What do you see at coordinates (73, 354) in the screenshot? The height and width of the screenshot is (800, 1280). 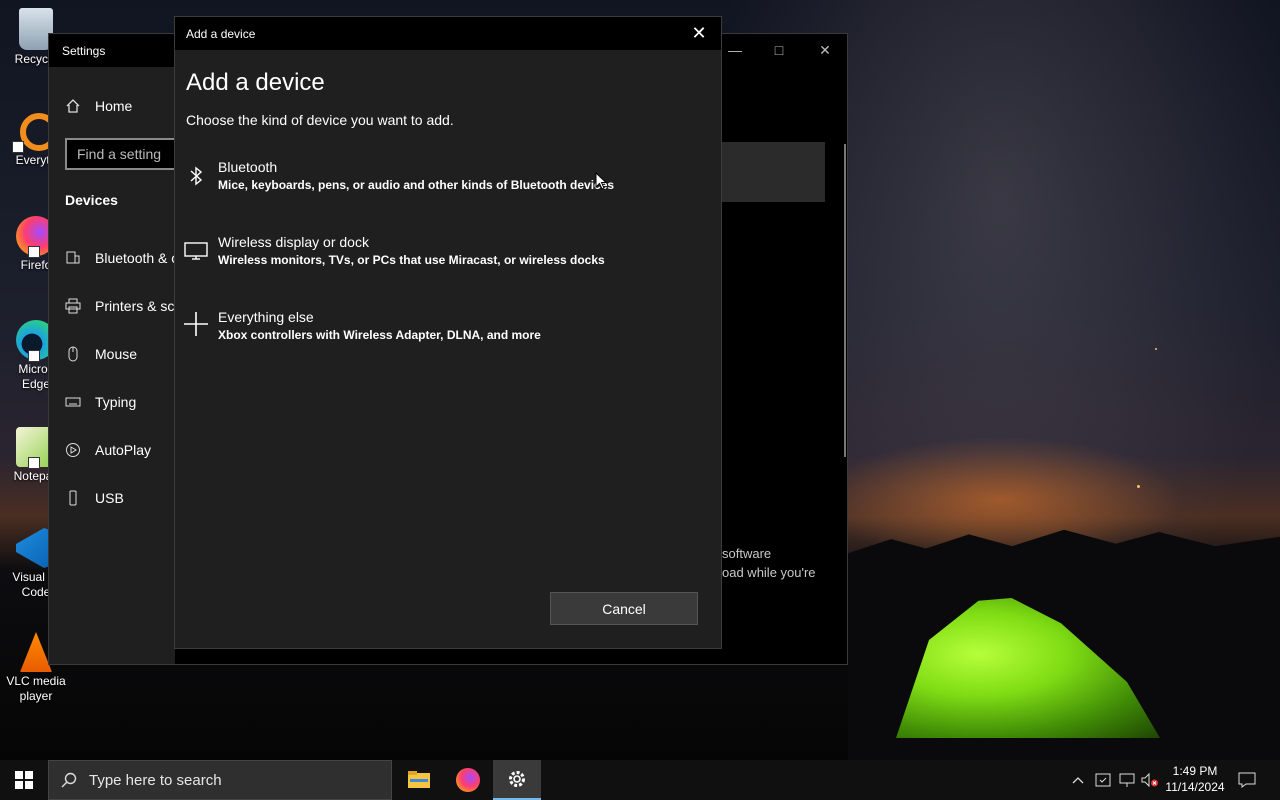 I see `mouse-icon` at bounding box center [73, 354].